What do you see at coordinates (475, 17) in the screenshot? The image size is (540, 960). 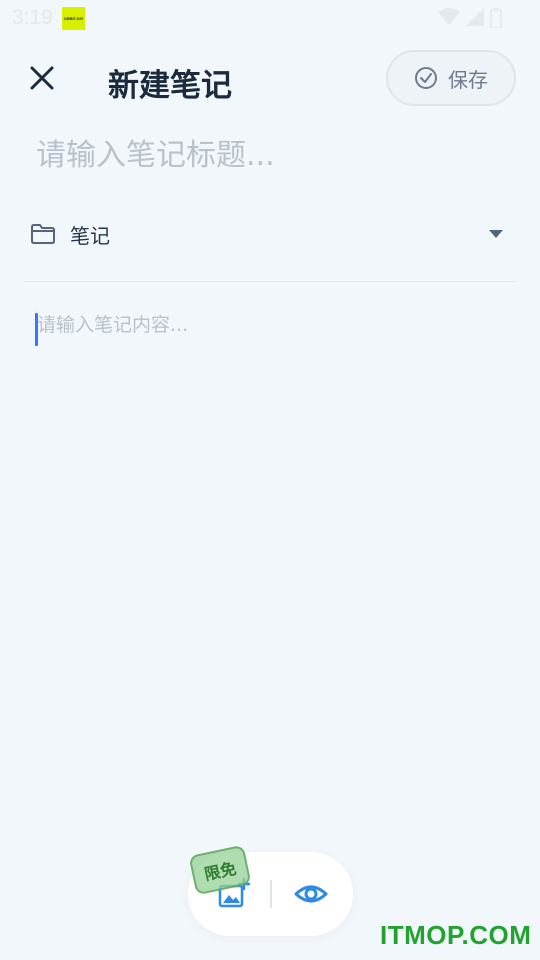 I see `signal-icon` at bounding box center [475, 17].